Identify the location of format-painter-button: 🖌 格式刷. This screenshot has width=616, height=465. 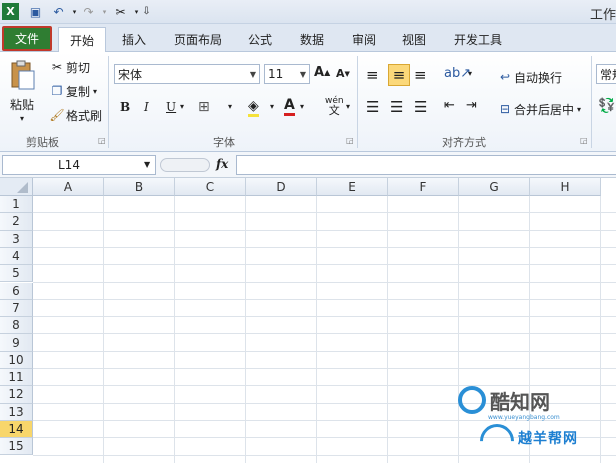
(75, 115).